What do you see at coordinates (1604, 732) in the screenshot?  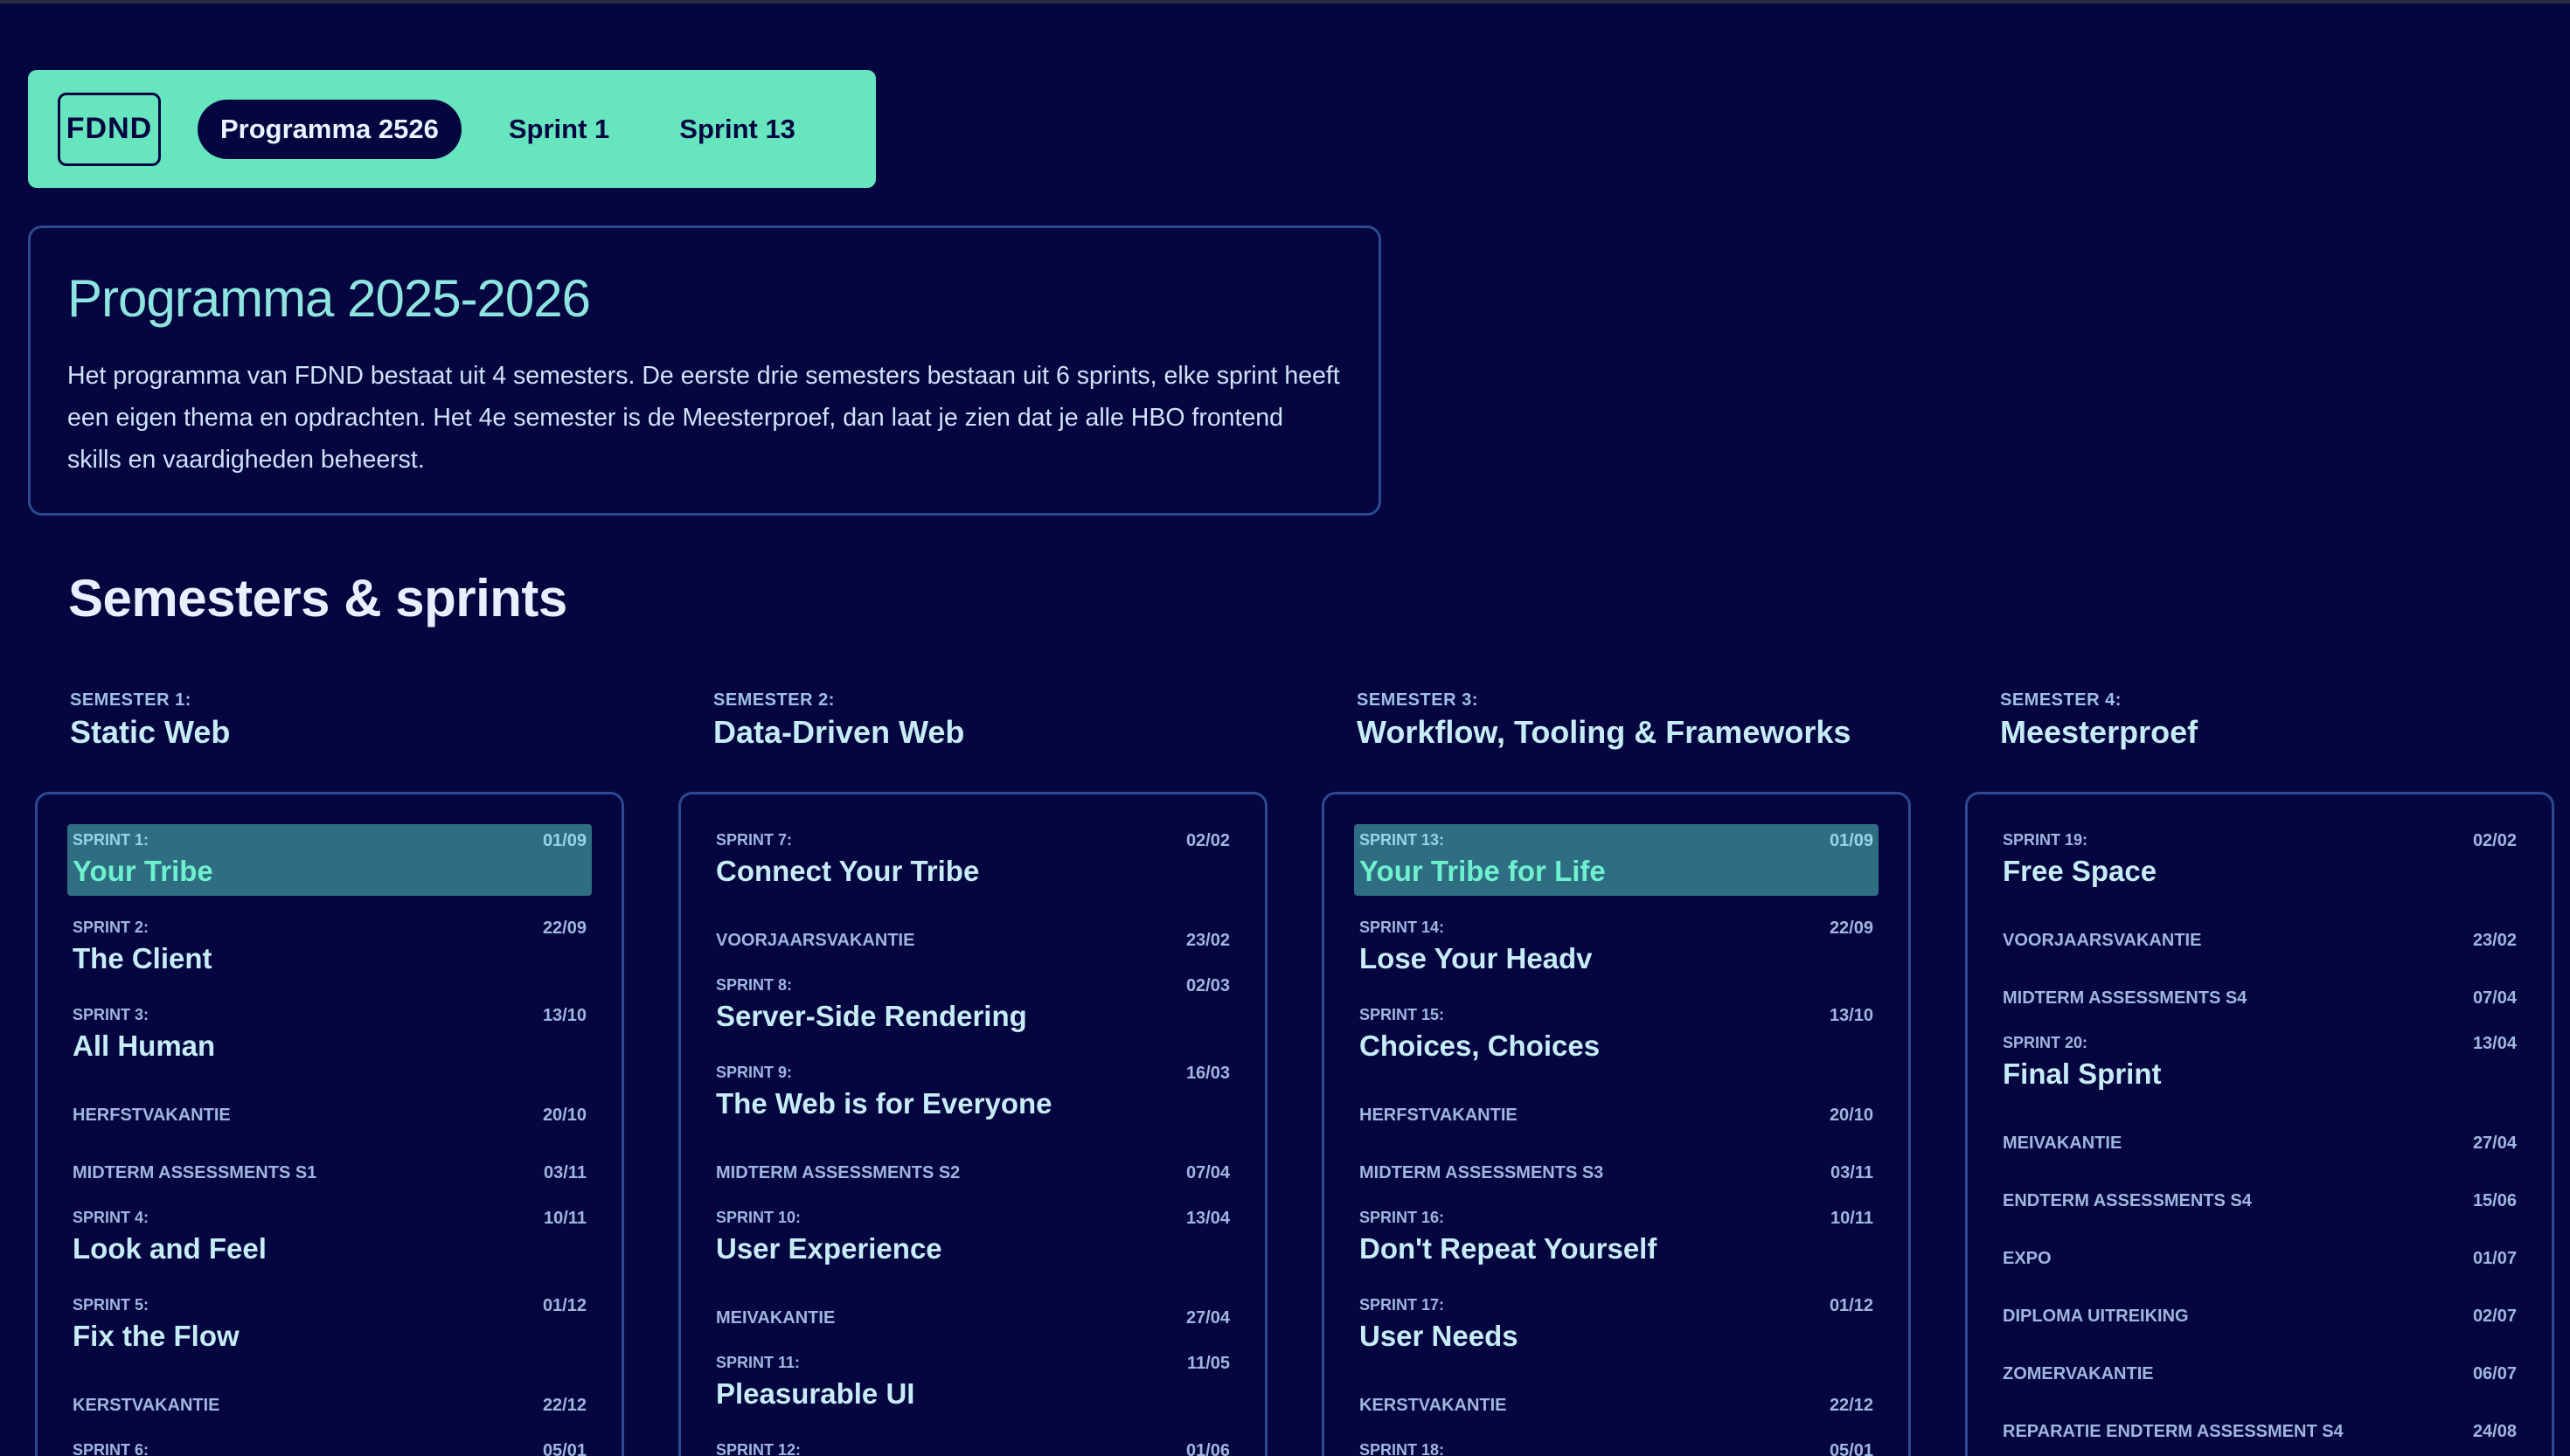 I see `semester-title: Workflow, Tooling & Frameworks` at bounding box center [1604, 732].